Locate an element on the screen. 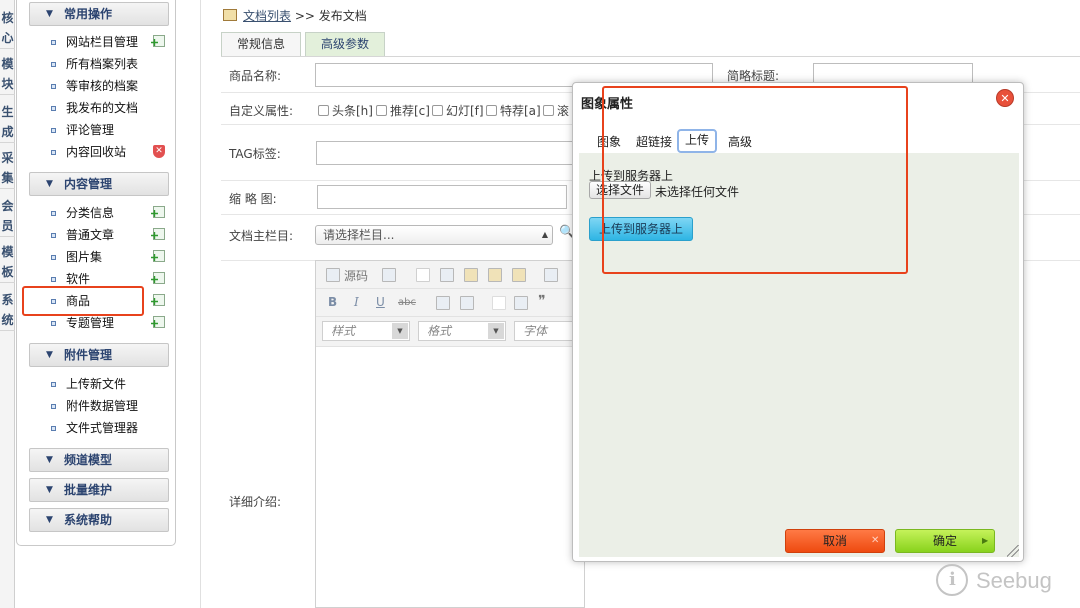  menu-item-recycle-bin: 内容回收站 ✕ is located at coordinates (111, 152).